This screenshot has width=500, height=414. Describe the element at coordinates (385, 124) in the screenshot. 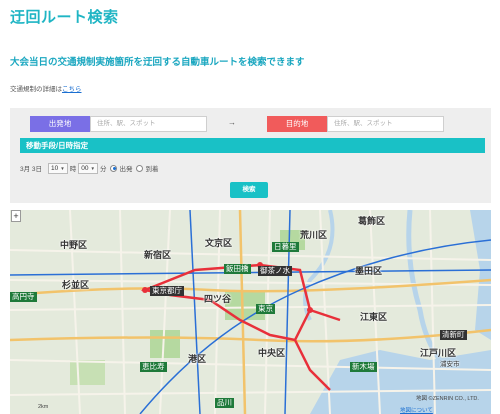

I see `destination-input: 住所、駅、スポット` at that location.